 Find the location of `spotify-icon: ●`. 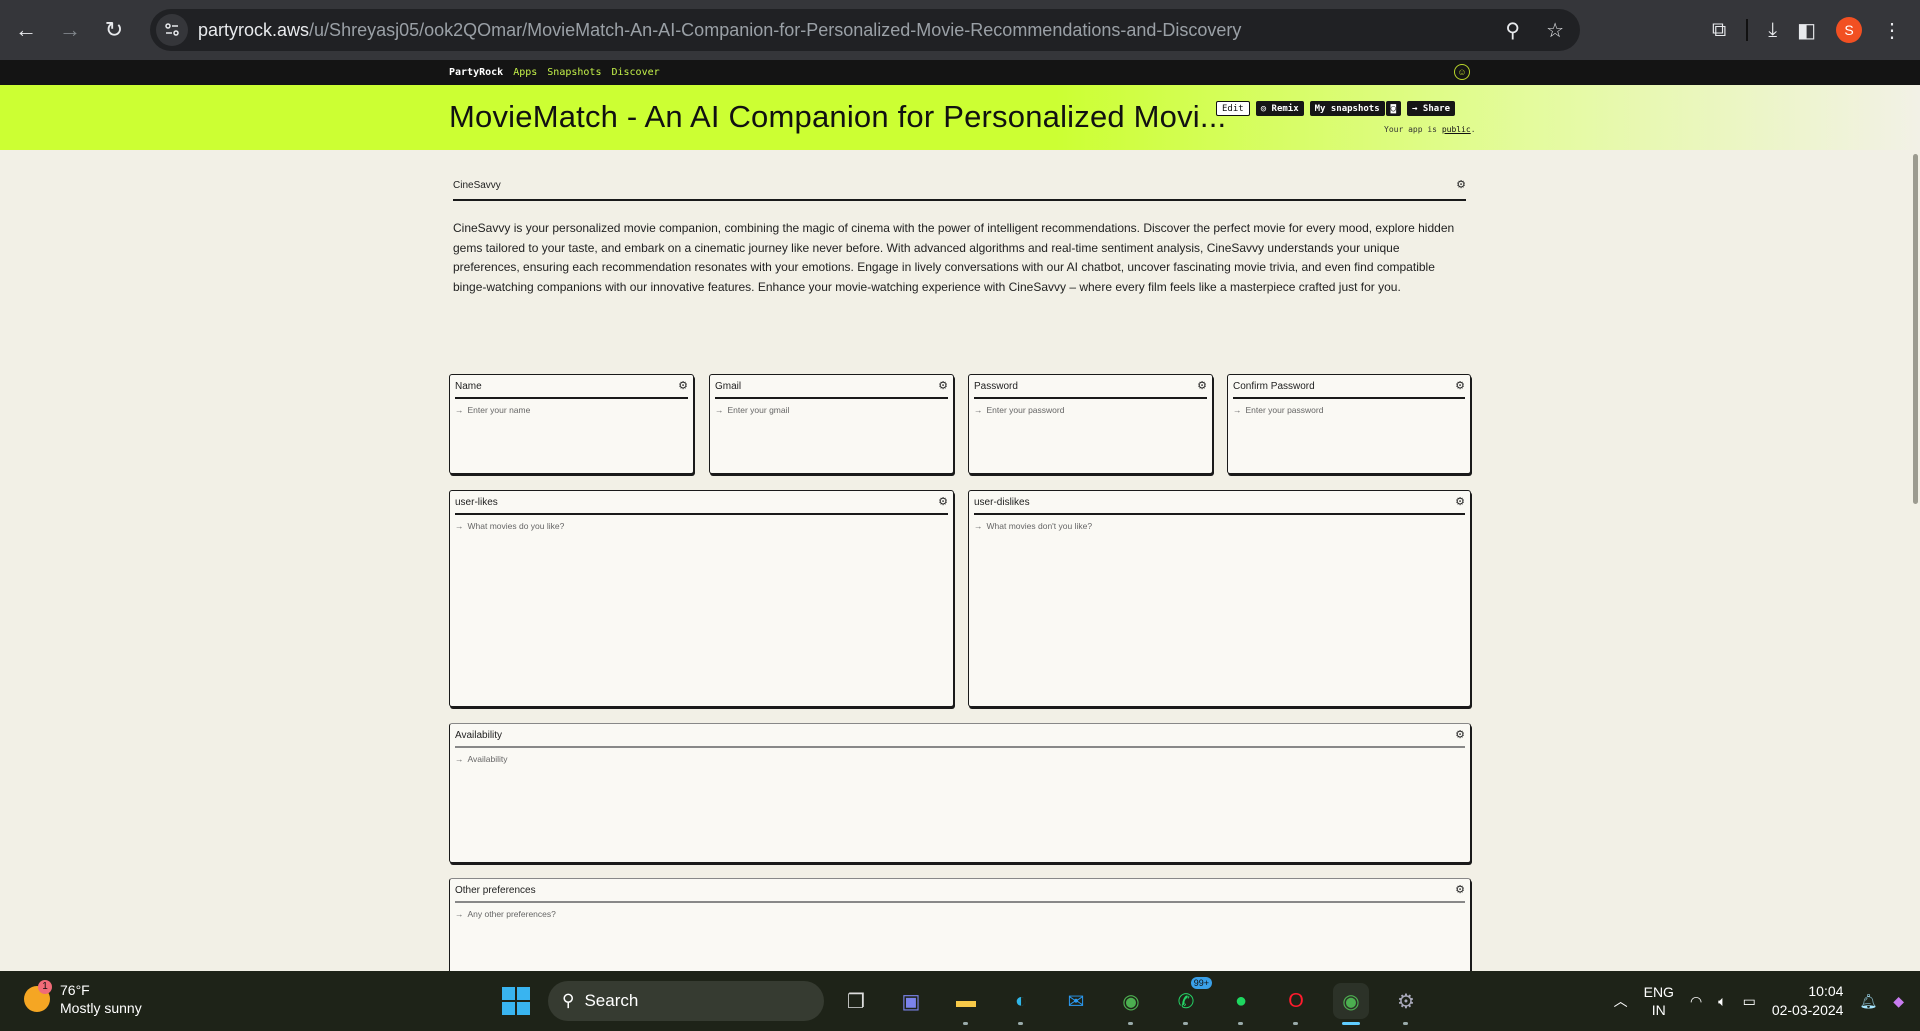

spotify-icon: ● is located at coordinates (1241, 1004).